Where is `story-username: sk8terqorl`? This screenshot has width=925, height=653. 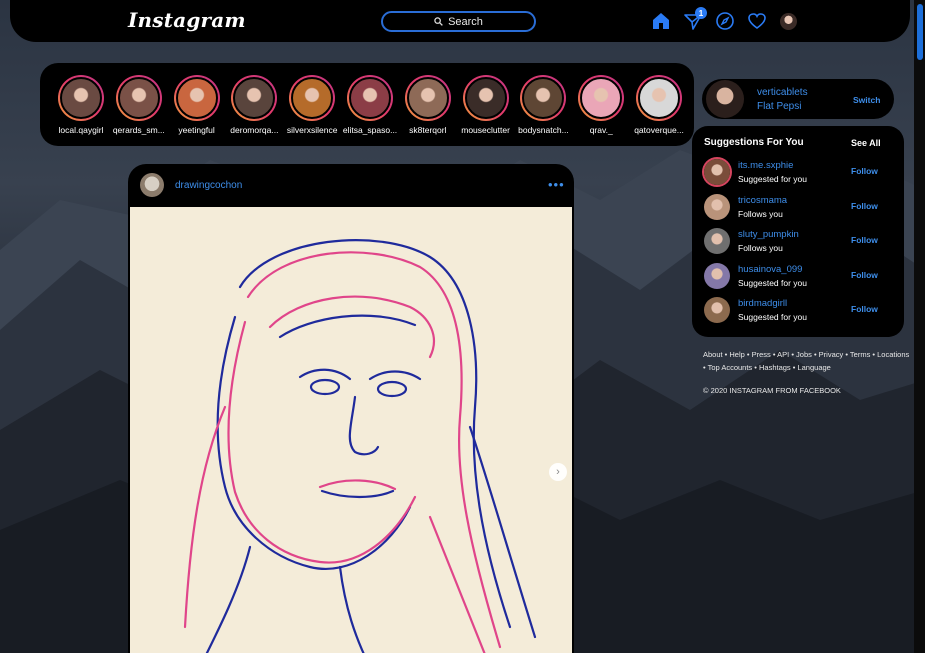
story-username: sk8terqorl is located at coordinates (428, 130).